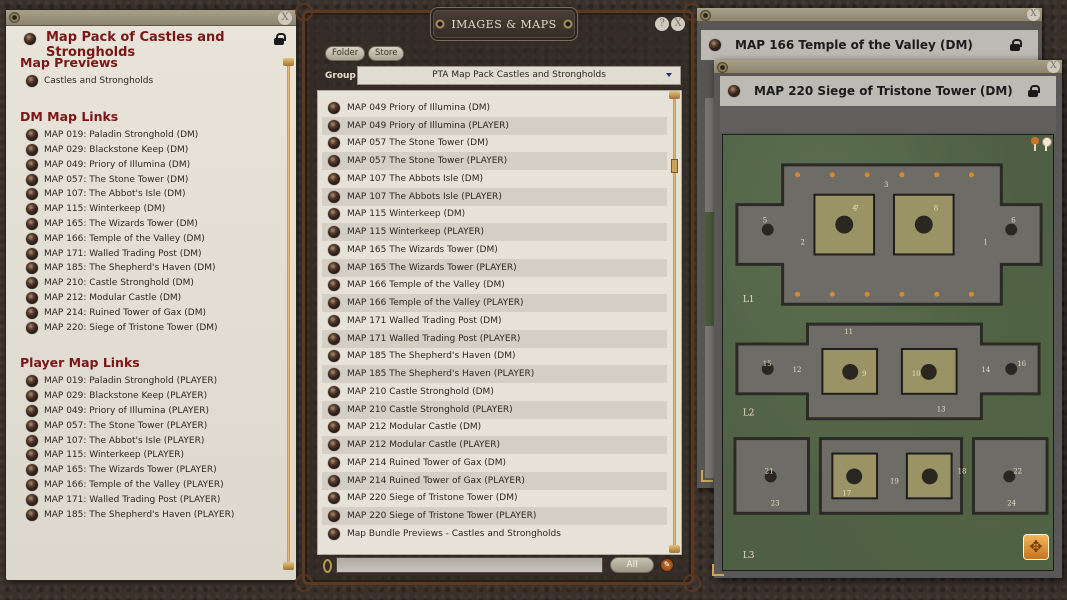 This screenshot has width=1067, height=600. What do you see at coordinates (386, 53) in the screenshot?
I see `store-button: Store` at bounding box center [386, 53].